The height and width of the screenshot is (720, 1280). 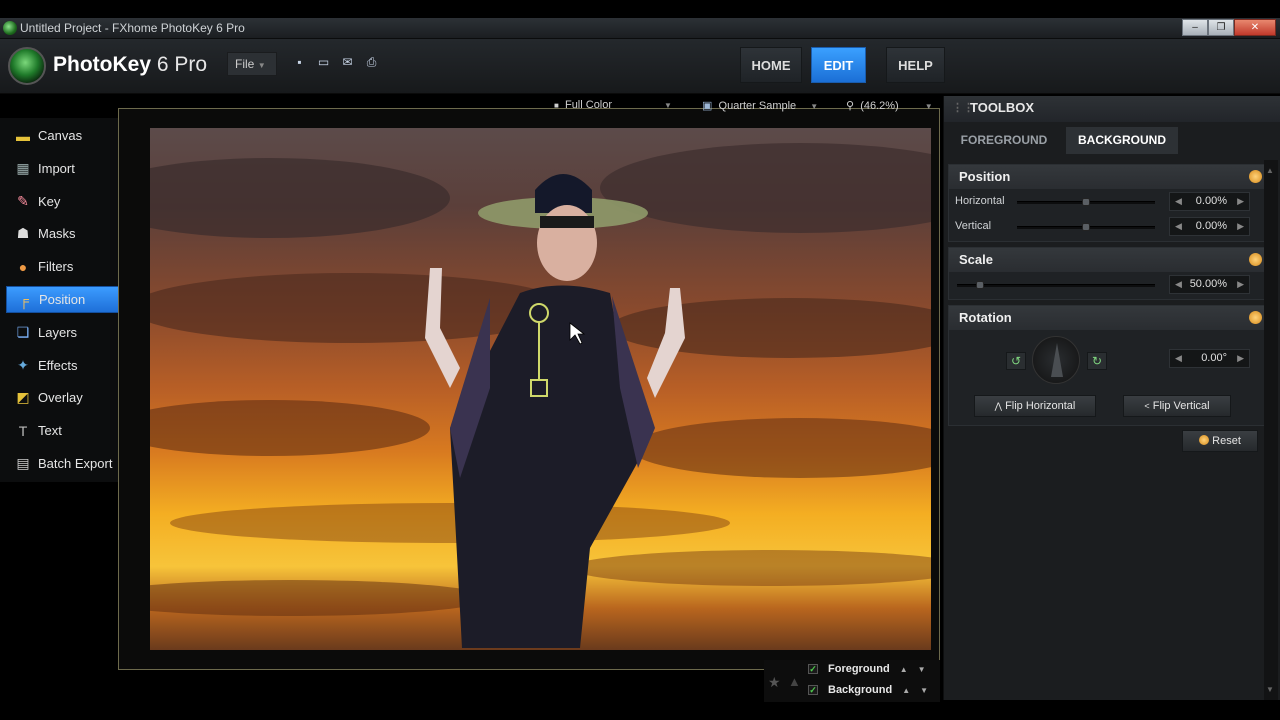 I want to click on rotation-value: 0.00°, so click(x=1214, y=358).